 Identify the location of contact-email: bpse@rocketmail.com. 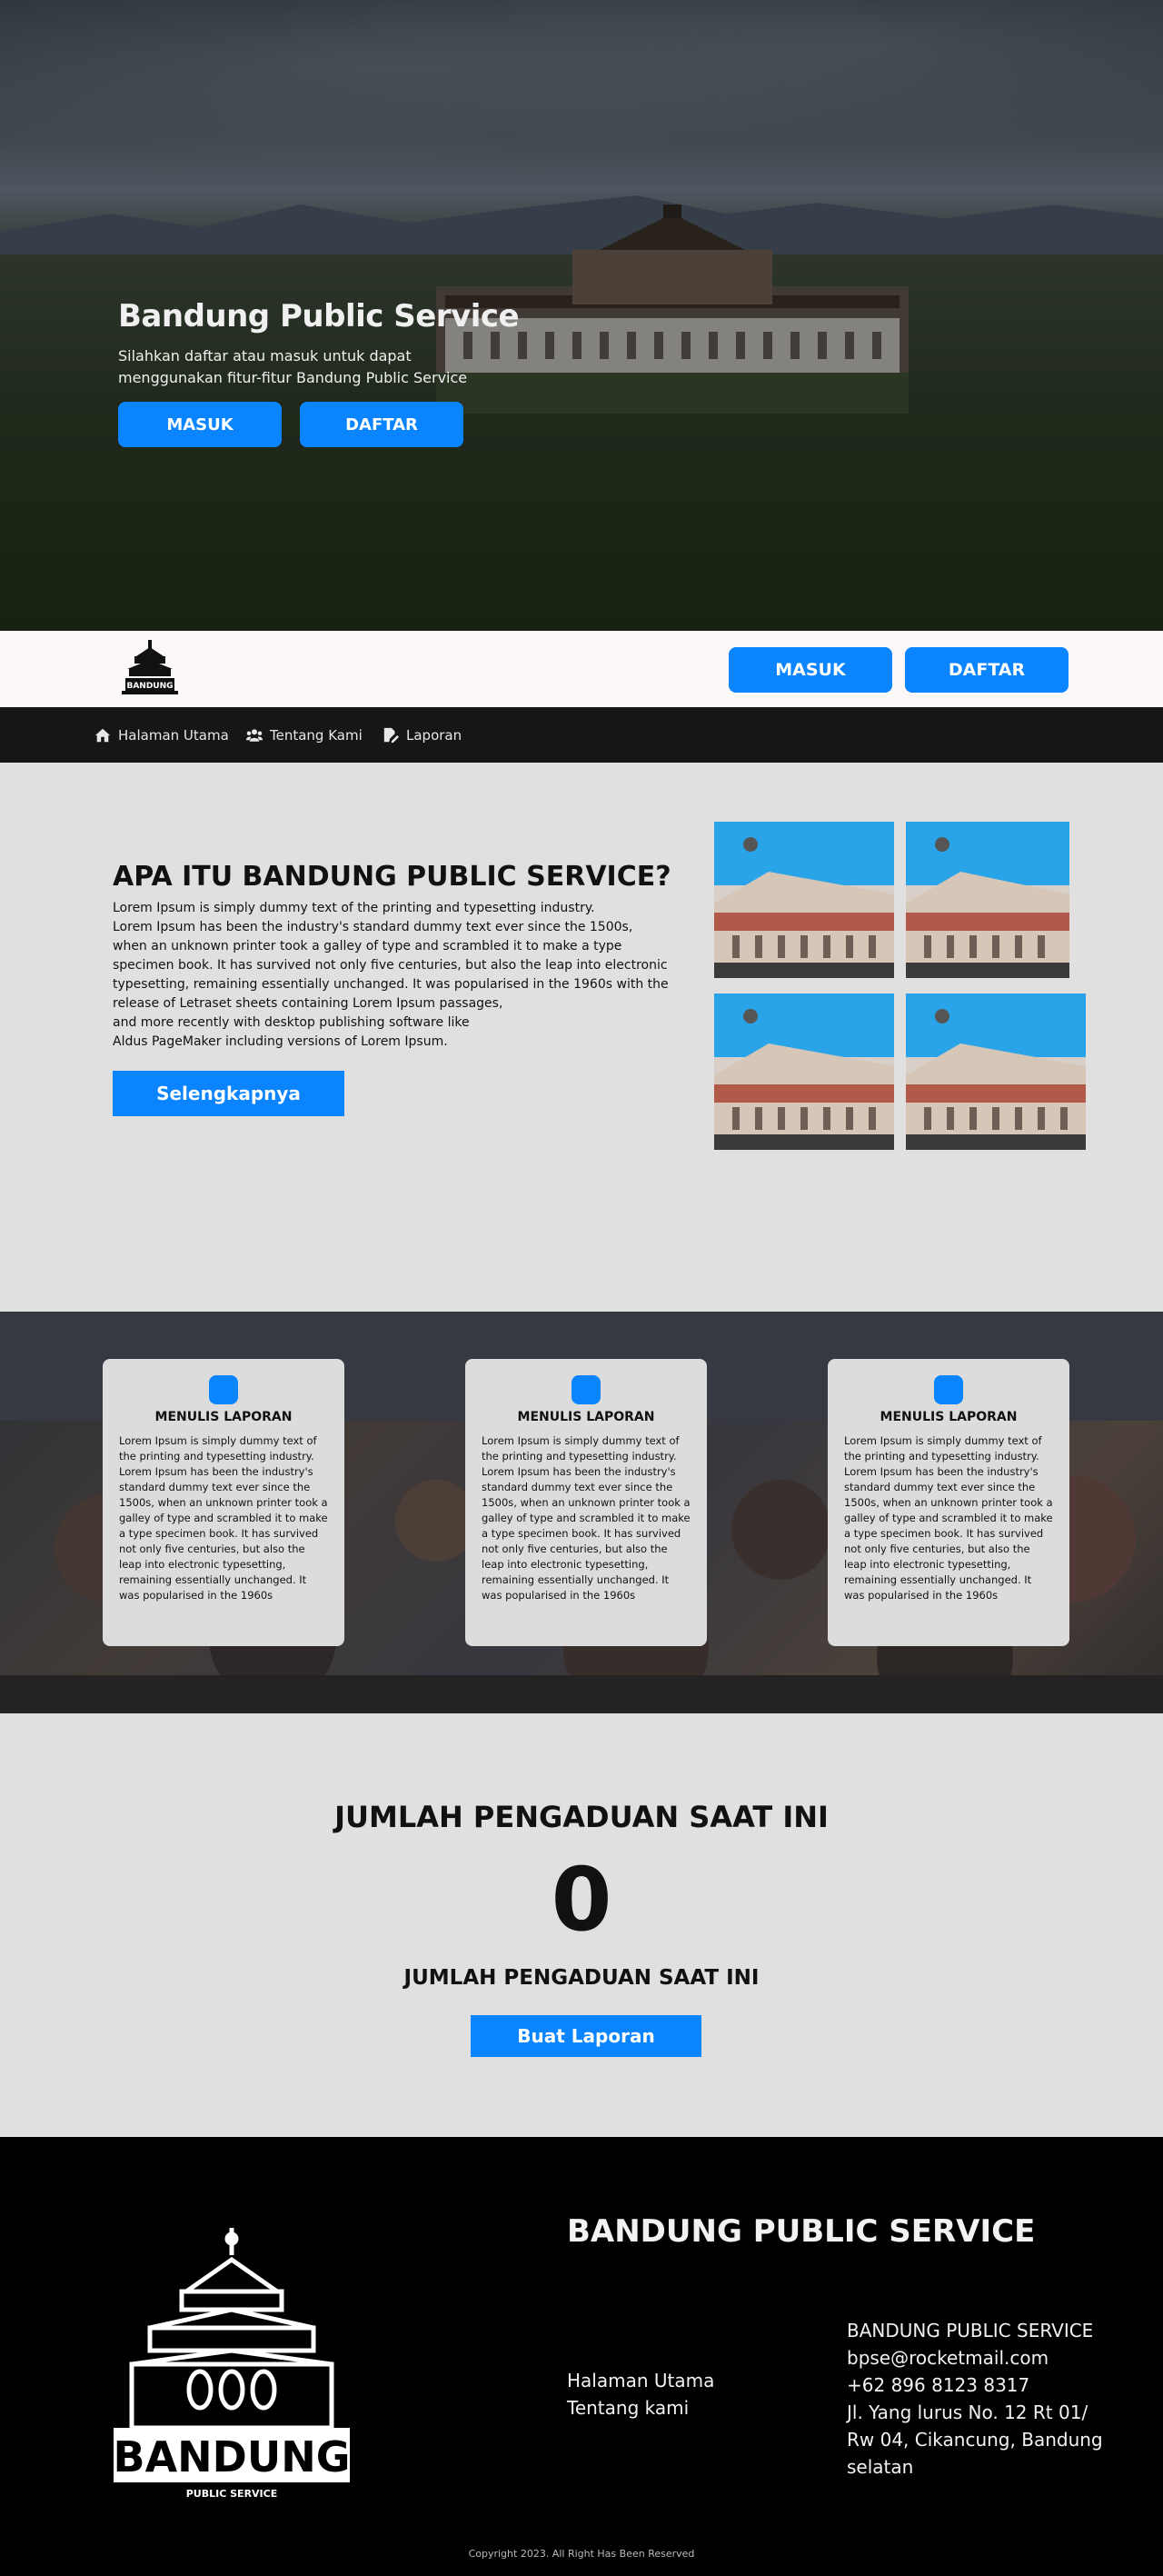
(983, 2357).